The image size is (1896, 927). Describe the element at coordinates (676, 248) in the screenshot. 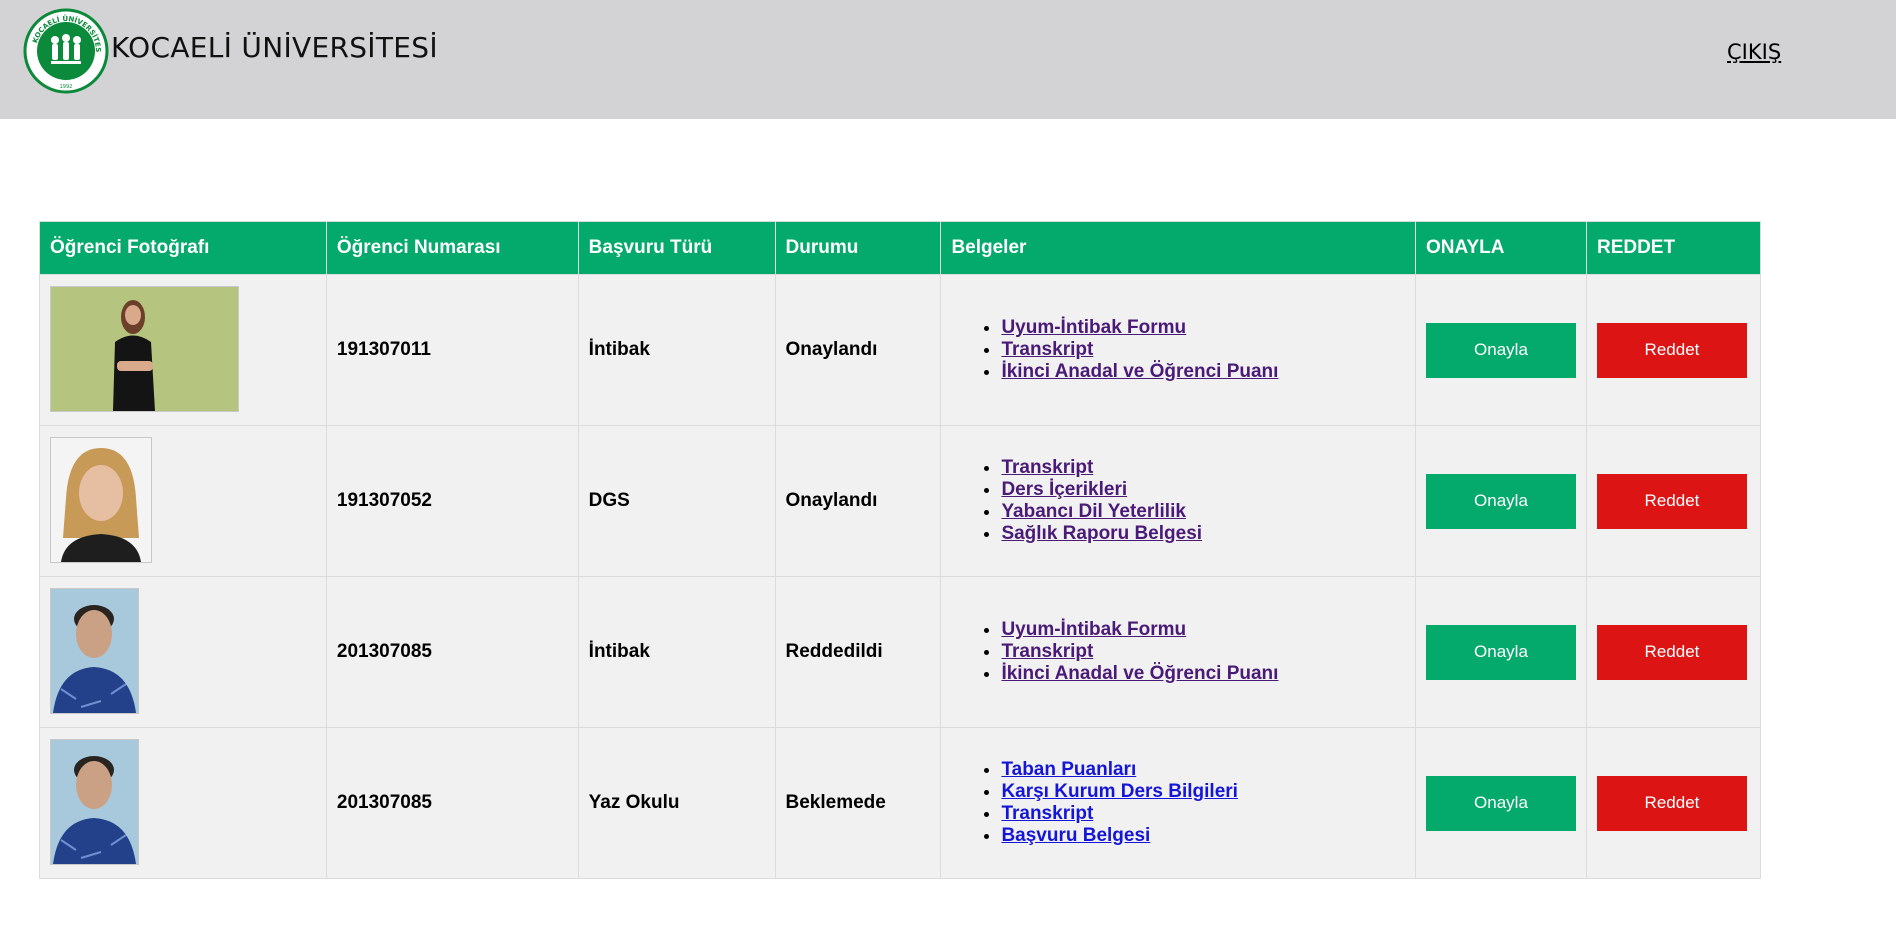

I see `column-header-type: Başvuru Türü` at that location.